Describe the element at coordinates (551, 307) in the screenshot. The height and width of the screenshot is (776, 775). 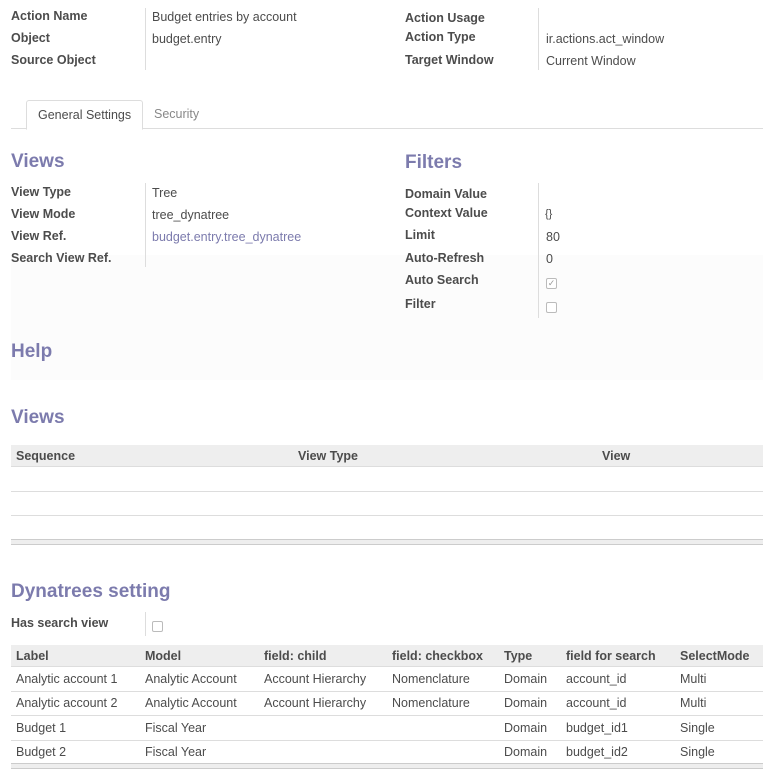
I see `filter-checkbox` at that location.